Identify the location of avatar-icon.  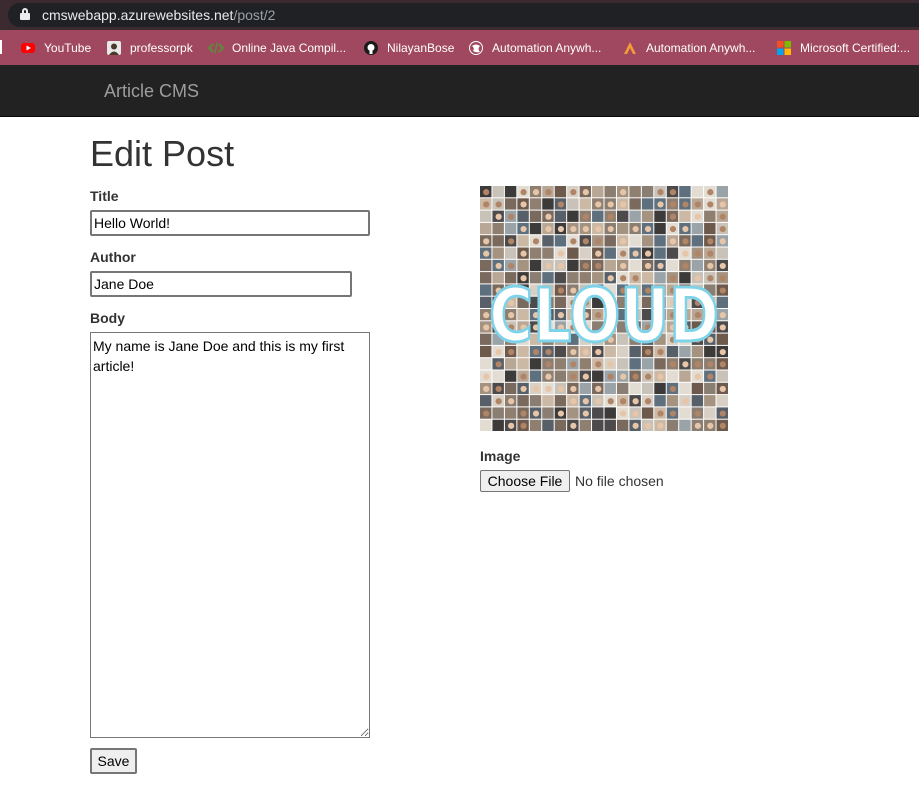
(114, 48).